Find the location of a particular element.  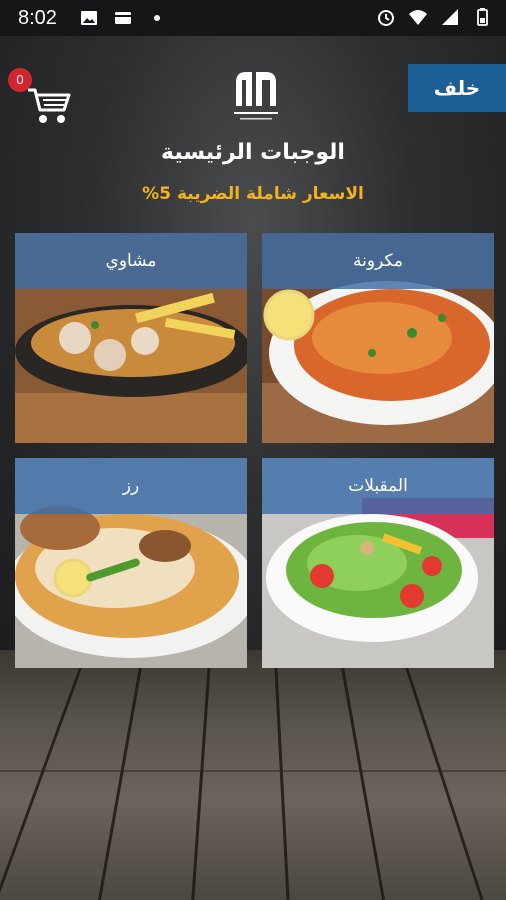

signal-icon is located at coordinates (450, 17).